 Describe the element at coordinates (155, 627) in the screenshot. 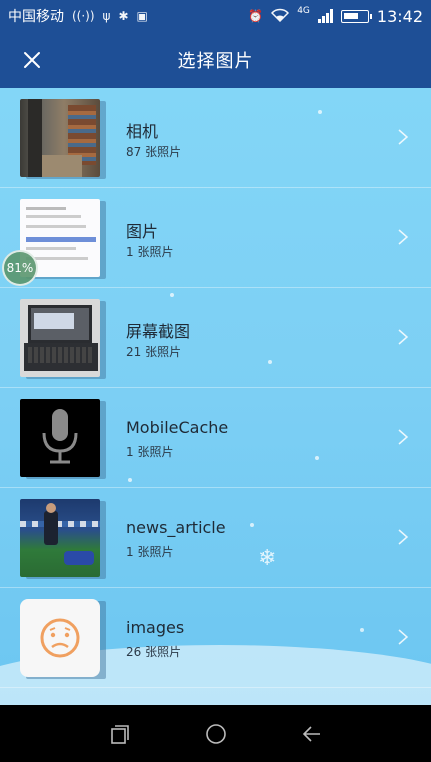

I see `album-name: images` at that location.